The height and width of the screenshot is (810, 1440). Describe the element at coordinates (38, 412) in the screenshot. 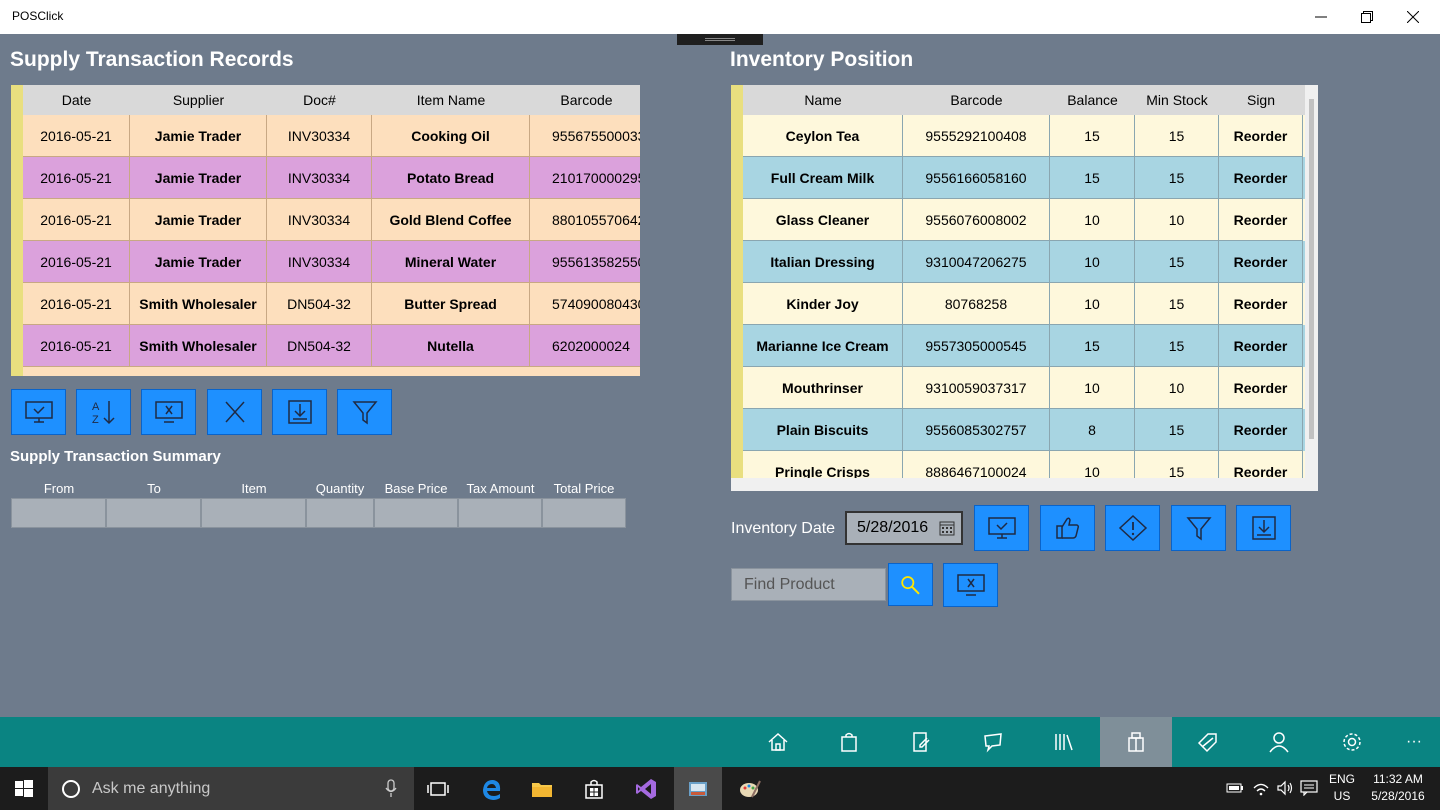

I see `display-button` at that location.